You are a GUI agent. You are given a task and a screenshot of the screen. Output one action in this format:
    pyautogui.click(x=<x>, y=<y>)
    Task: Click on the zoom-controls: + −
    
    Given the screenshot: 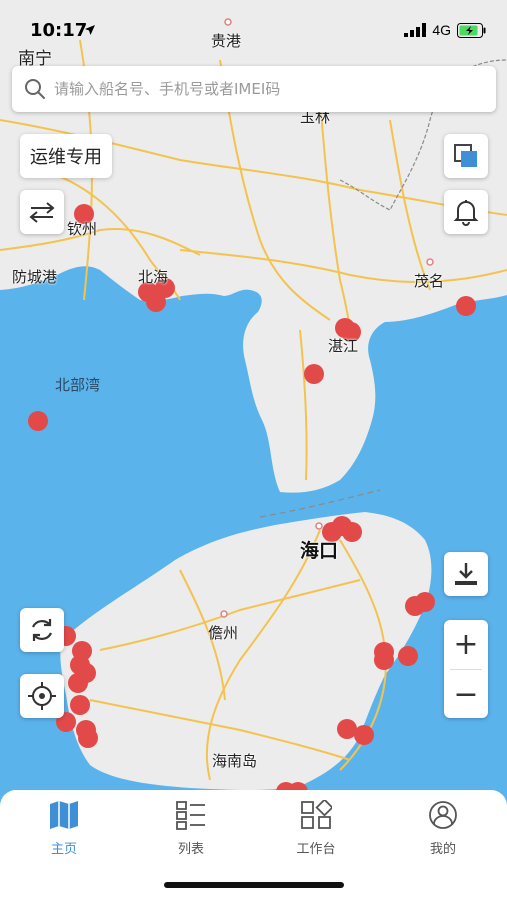 What is the action you would take?
    pyautogui.click(x=466, y=669)
    